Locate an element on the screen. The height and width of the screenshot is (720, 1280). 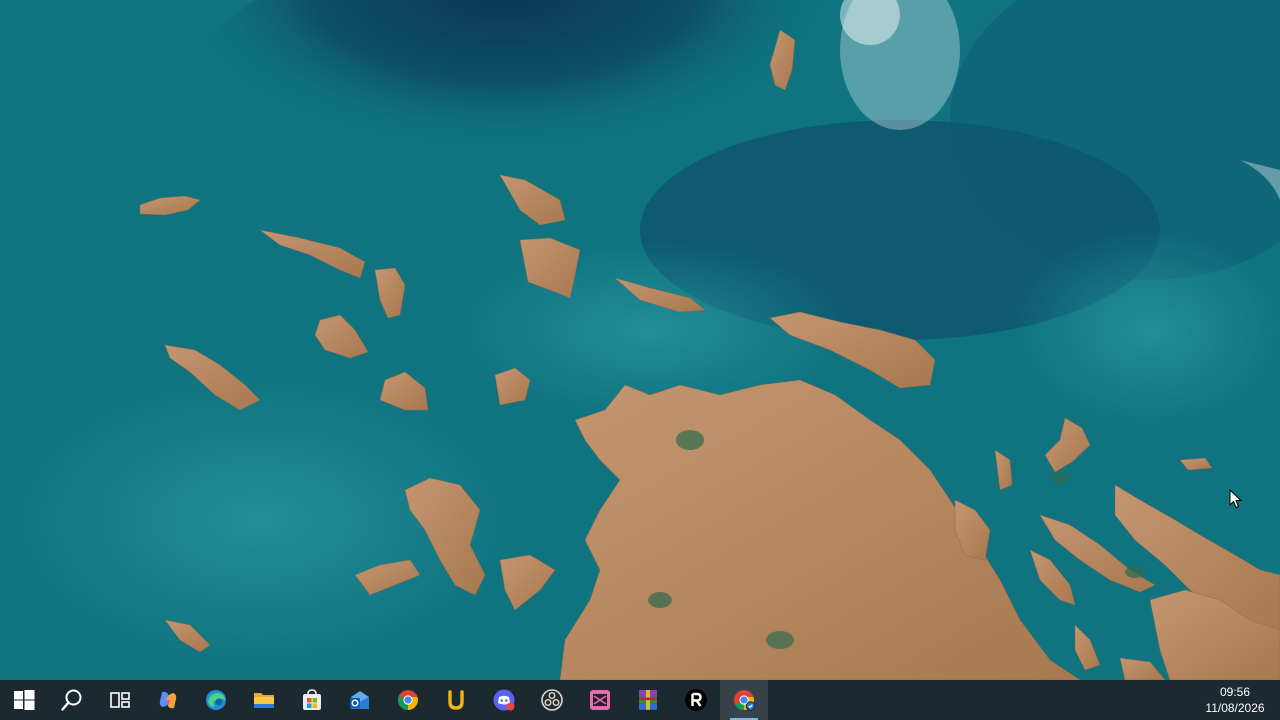
start-button is located at coordinates (24, 700).